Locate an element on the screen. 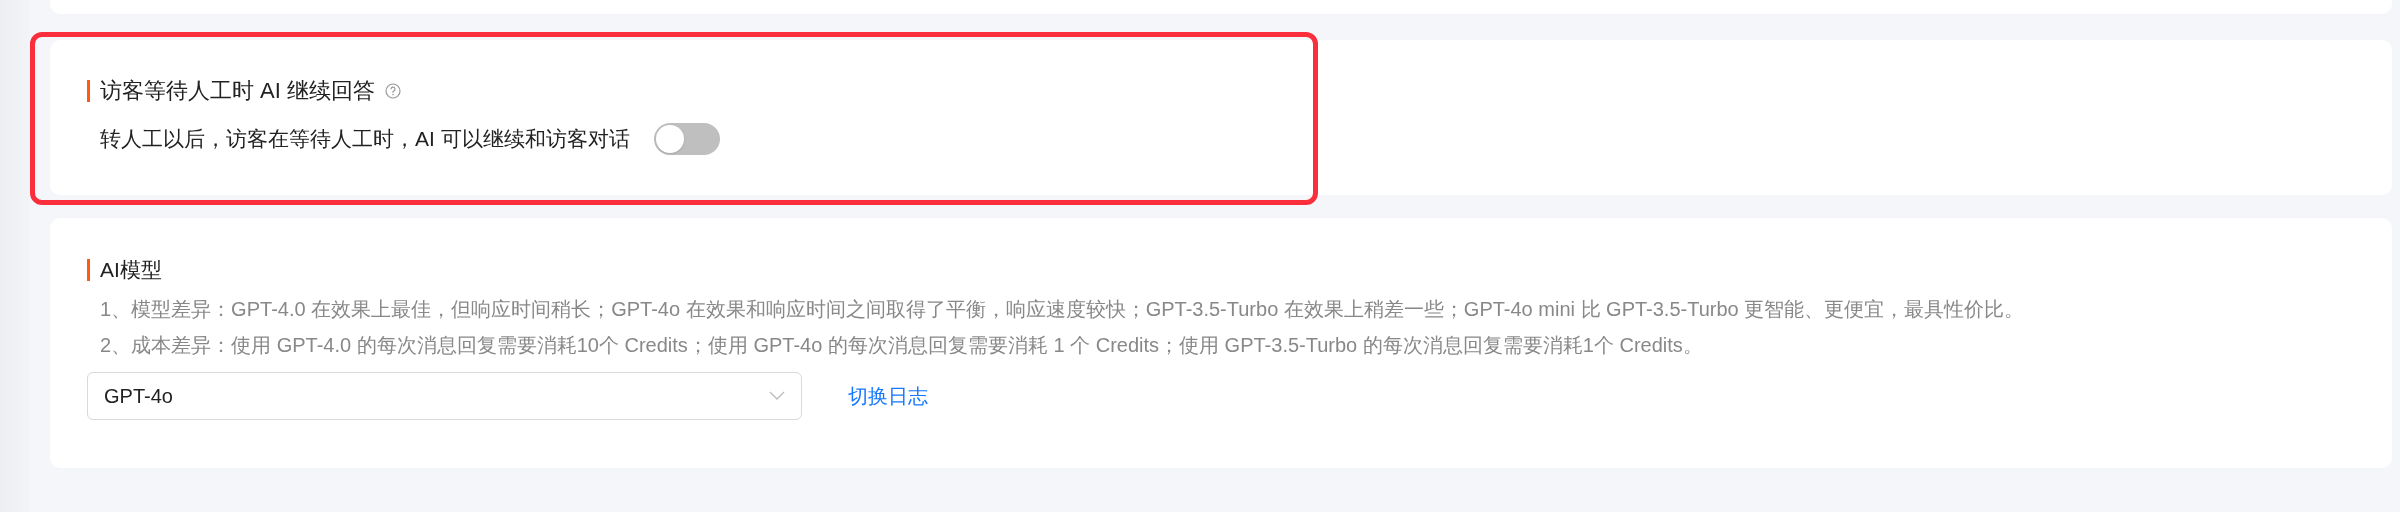 The image size is (2400, 512). toggle-switch is located at coordinates (686, 139).